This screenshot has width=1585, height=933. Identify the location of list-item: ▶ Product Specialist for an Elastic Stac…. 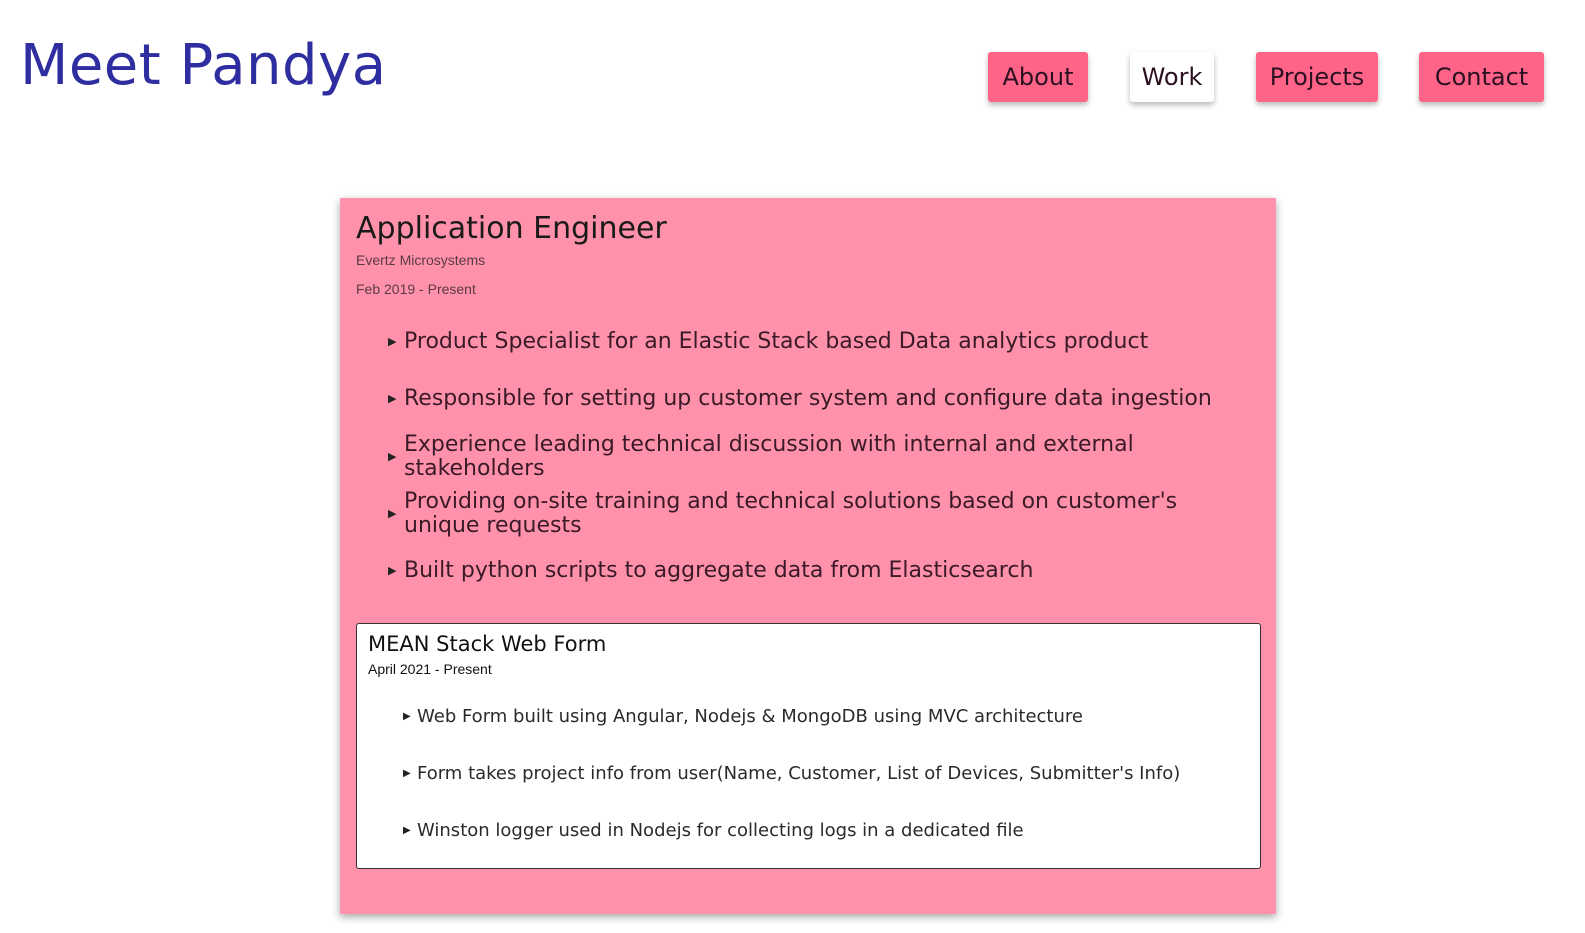
(808, 342).